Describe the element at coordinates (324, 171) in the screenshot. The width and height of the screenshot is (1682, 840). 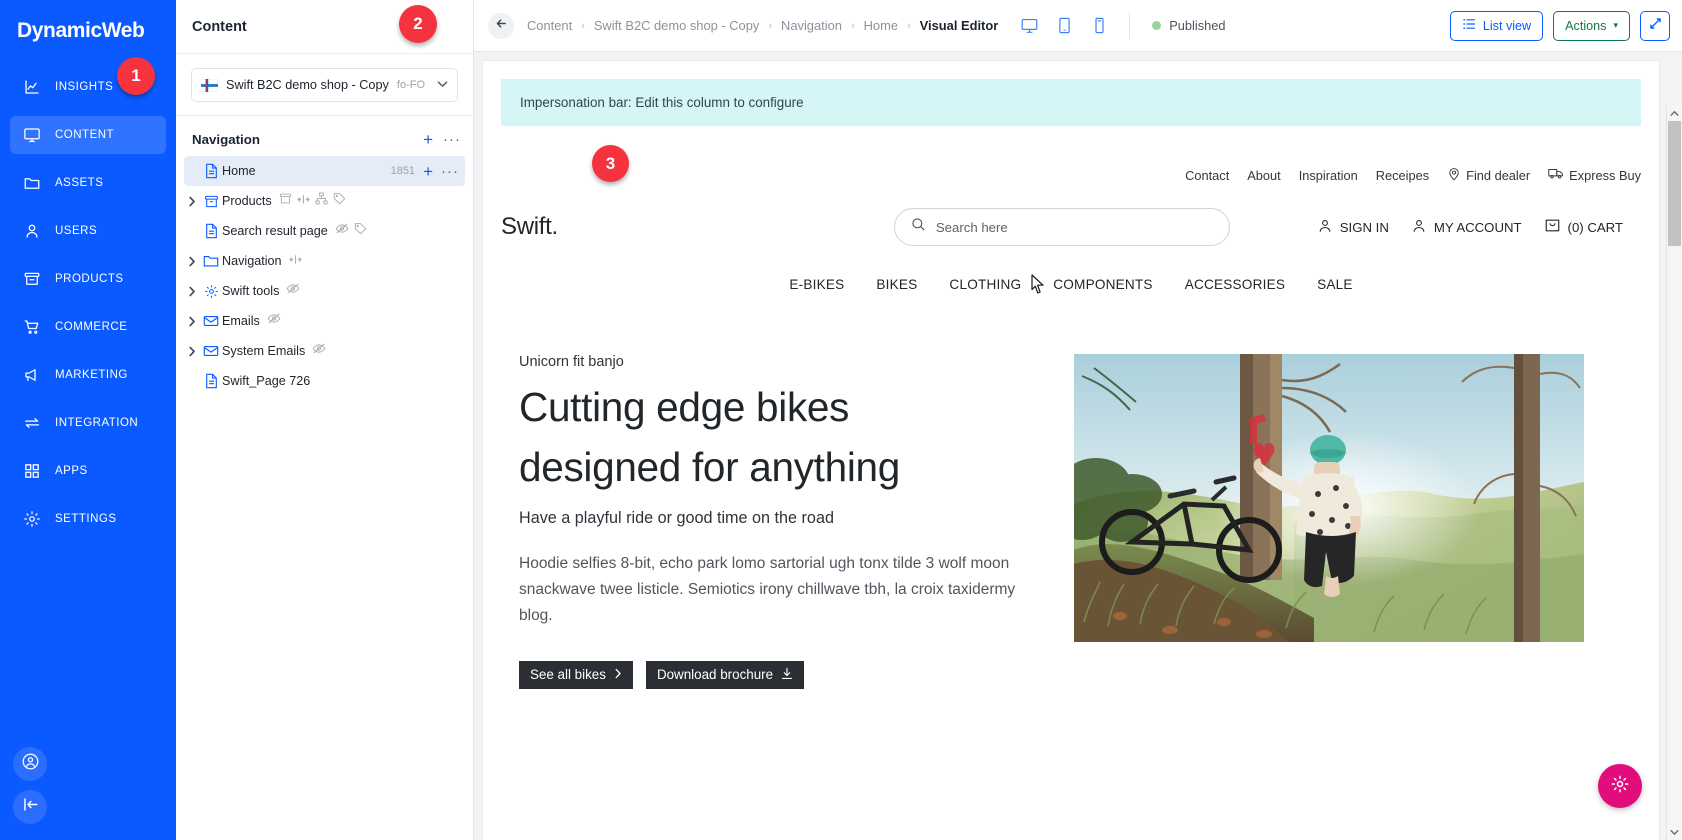
I see `tree-item-home: Home 1851 + ···` at that location.